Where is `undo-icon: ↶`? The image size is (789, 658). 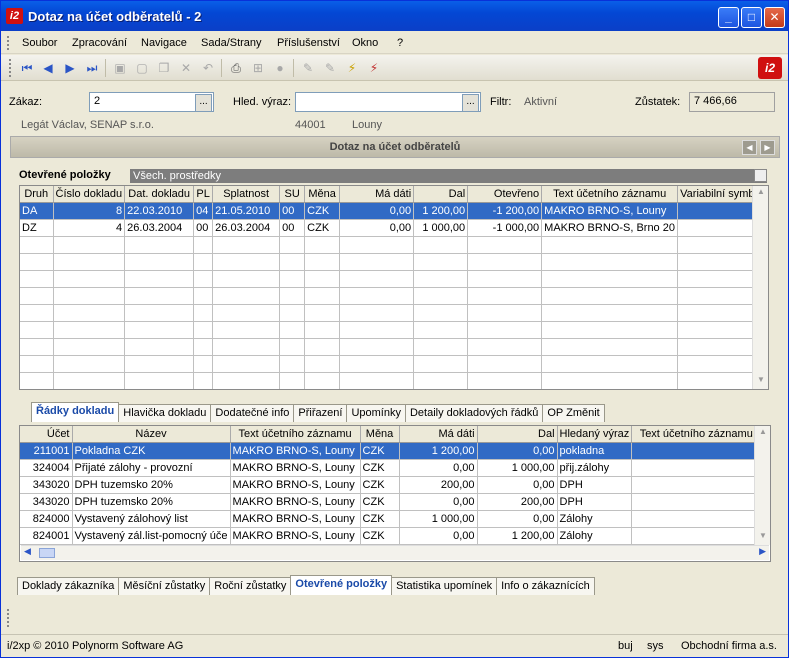
undo-icon: ↶ is located at coordinates (208, 68).